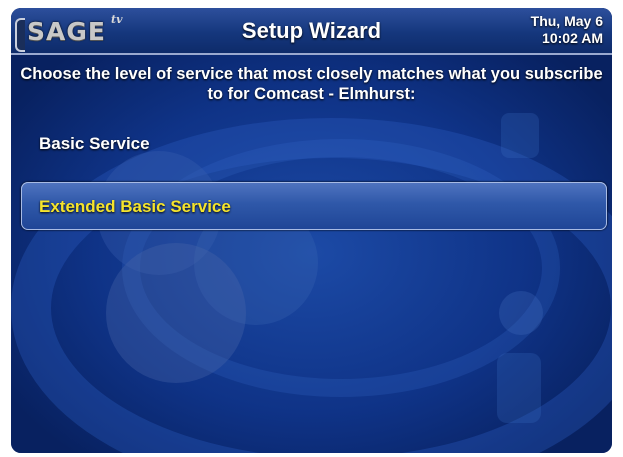  What do you see at coordinates (314, 206) in the screenshot?
I see `option-extended-basic-service: Extended Basic Service` at bounding box center [314, 206].